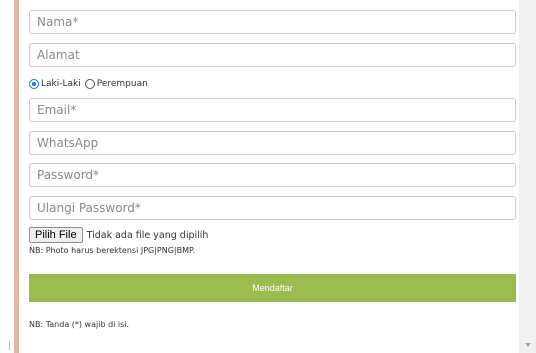 The width and height of the screenshot is (536, 353). I want to click on radio-male, so click(34, 84).